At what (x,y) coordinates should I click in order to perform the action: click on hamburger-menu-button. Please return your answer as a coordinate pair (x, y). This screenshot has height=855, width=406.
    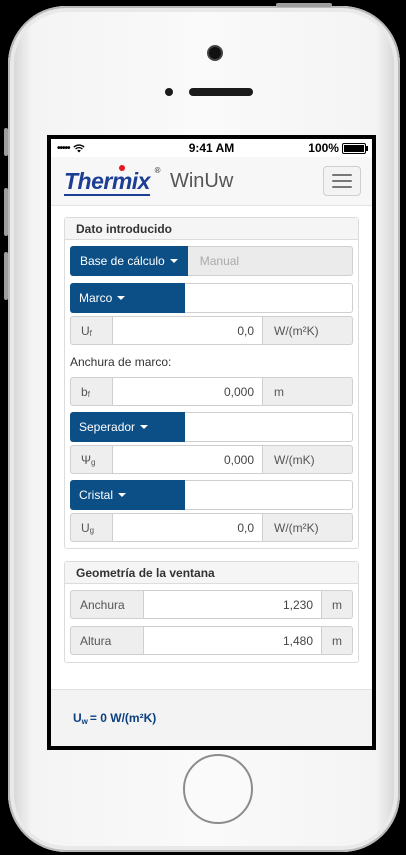
    Looking at the image, I should click on (342, 181).